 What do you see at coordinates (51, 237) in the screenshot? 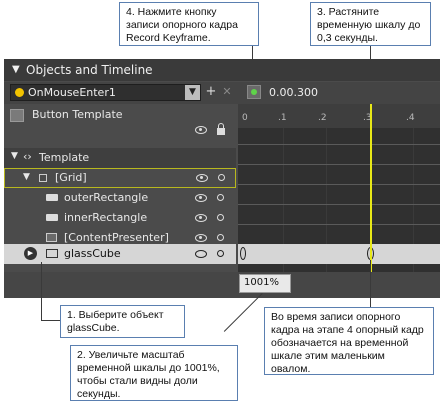
I see `content-presenter-icon` at bounding box center [51, 237].